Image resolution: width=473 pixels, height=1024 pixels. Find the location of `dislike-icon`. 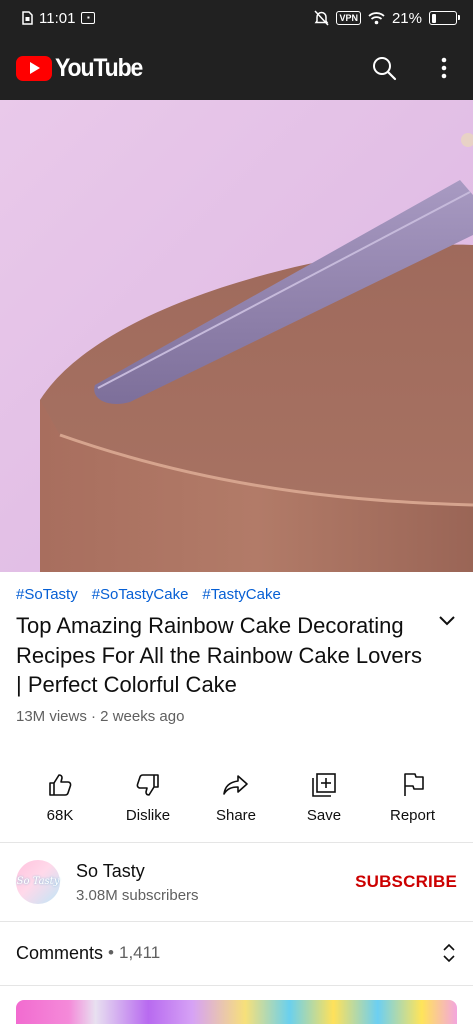

dislike-icon is located at coordinates (147, 785).